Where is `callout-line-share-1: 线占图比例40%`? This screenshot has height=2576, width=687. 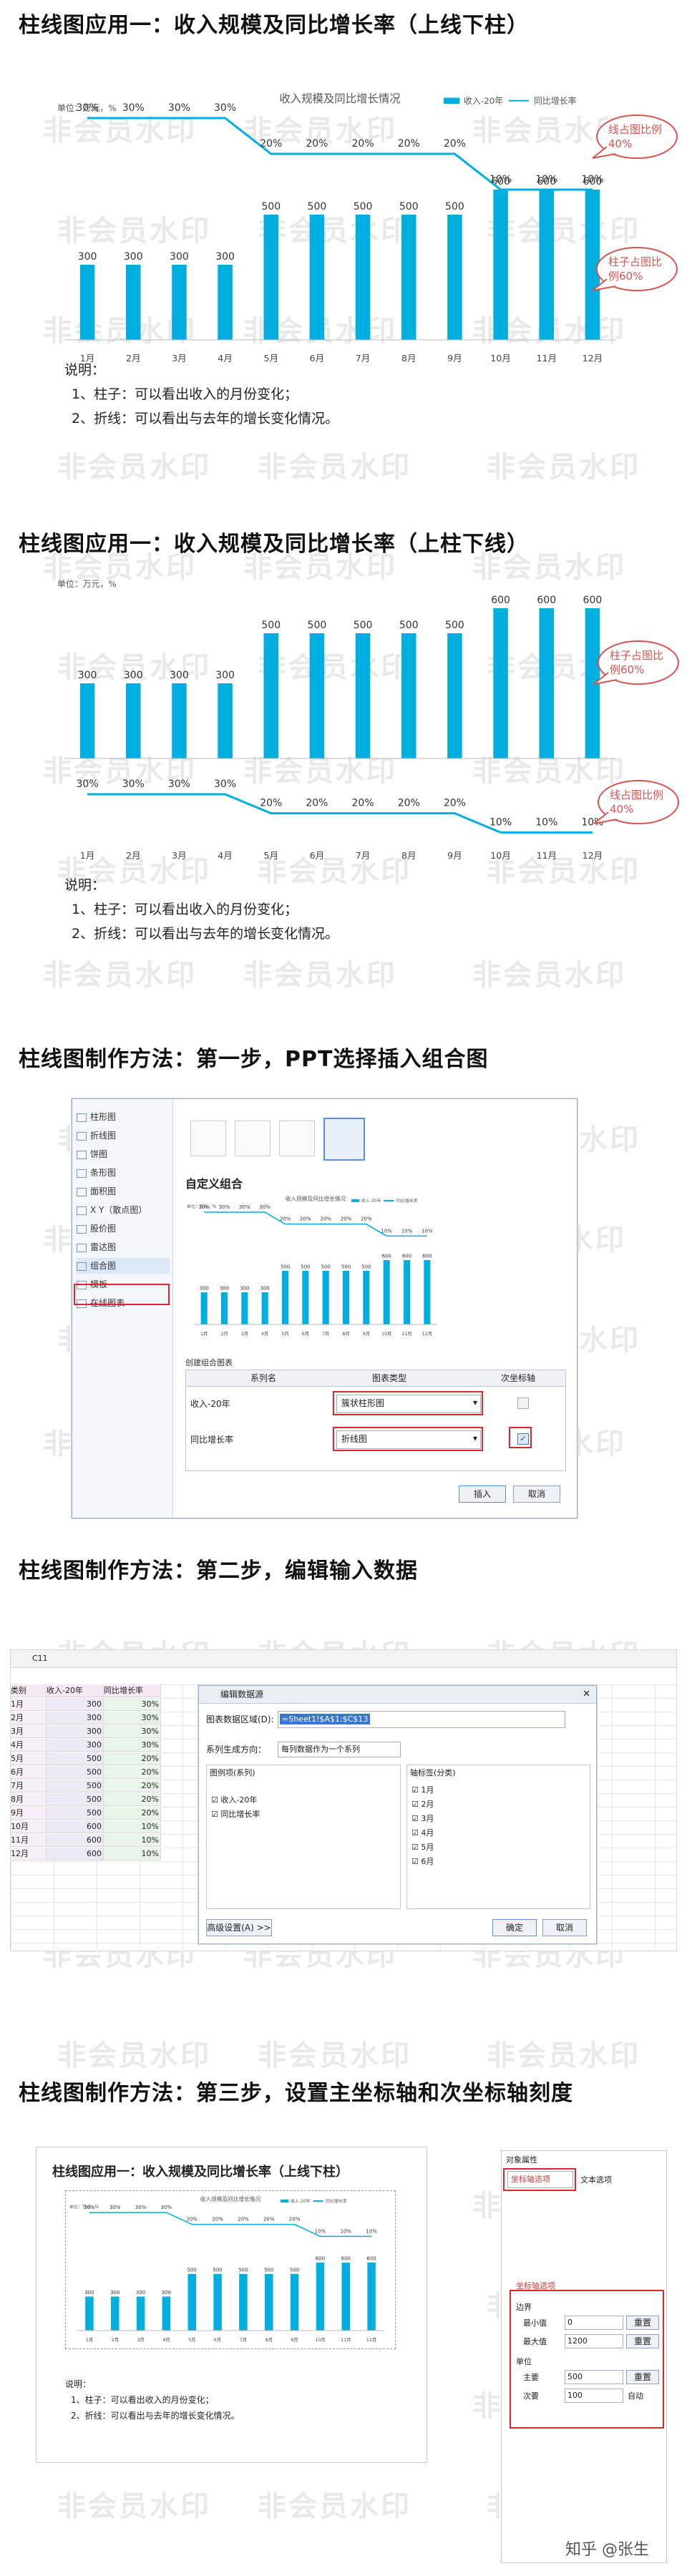
callout-line-share-1: 线占图比例40% is located at coordinates (639, 141).